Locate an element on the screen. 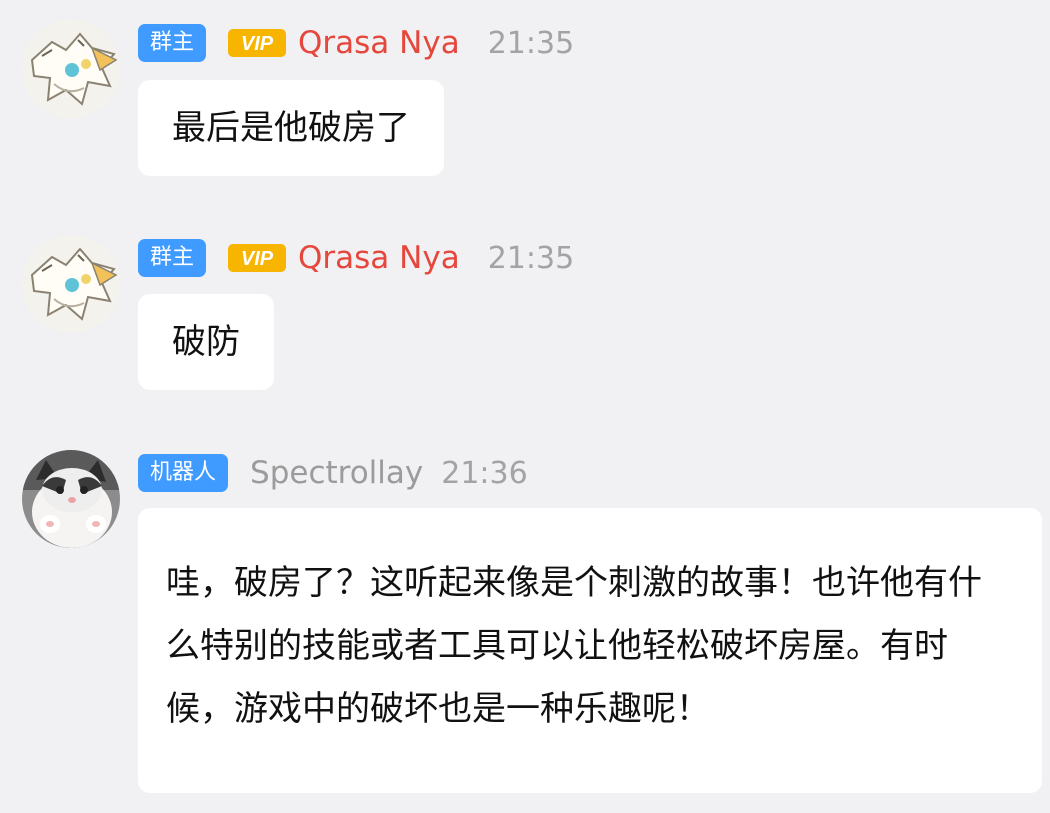 The image size is (1050, 813). message-bubble: 最后是他破房了 is located at coordinates (291, 128).